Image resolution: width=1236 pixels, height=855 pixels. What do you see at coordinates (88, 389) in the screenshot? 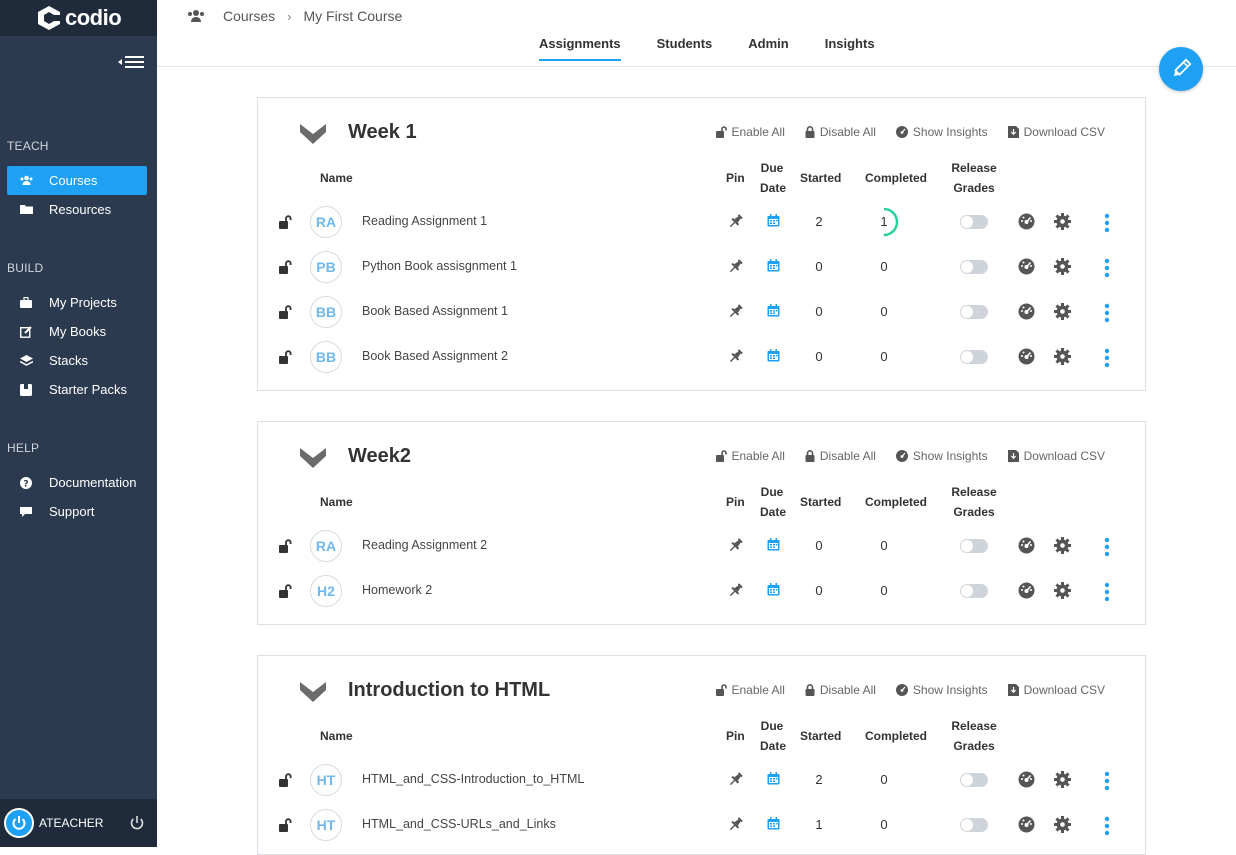
I see `sidebar-item-label: Starter Packs` at bounding box center [88, 389].